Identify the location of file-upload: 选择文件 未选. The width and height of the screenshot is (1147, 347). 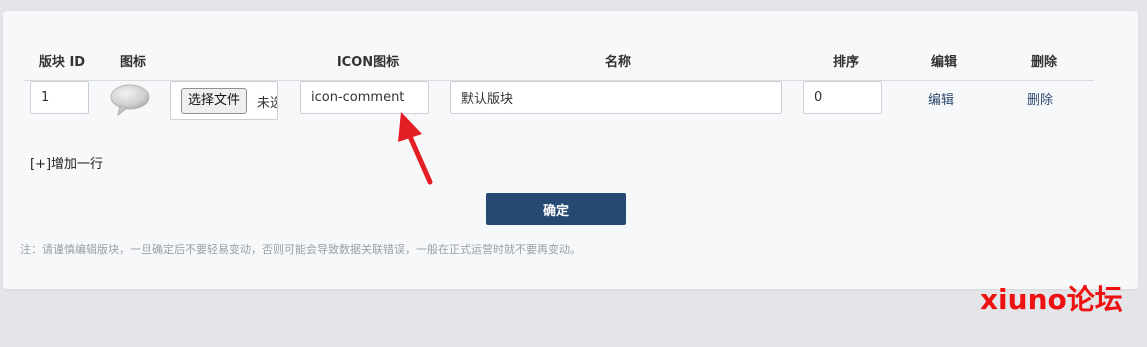
(224, 100).